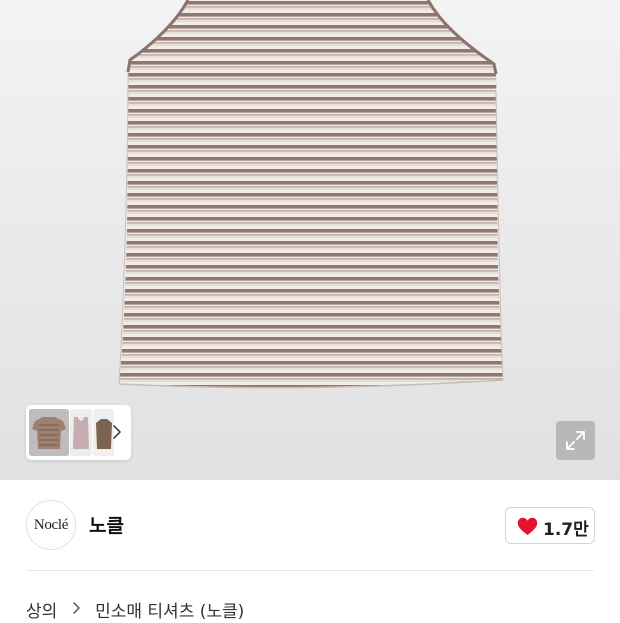 This screenshot has height=623, width=620. I want to click on breadcrumb-category: 상의, so click(41, 609).